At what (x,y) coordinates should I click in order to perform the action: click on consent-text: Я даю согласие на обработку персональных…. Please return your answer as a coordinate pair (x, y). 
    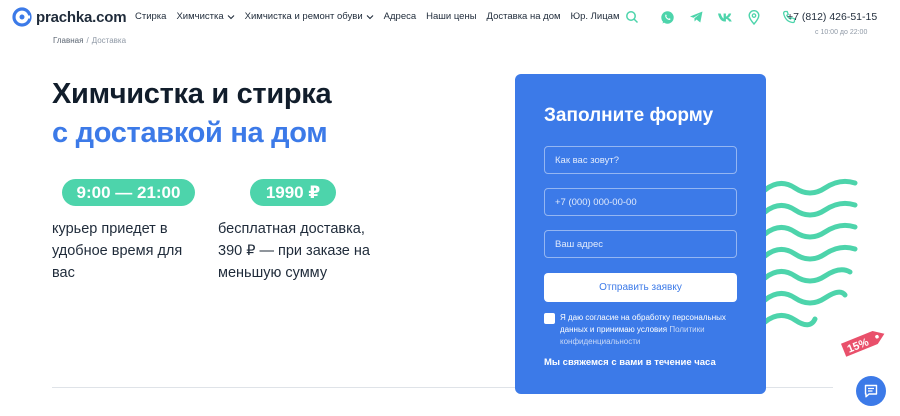
    Looking at the image, I should click on (652, 330).